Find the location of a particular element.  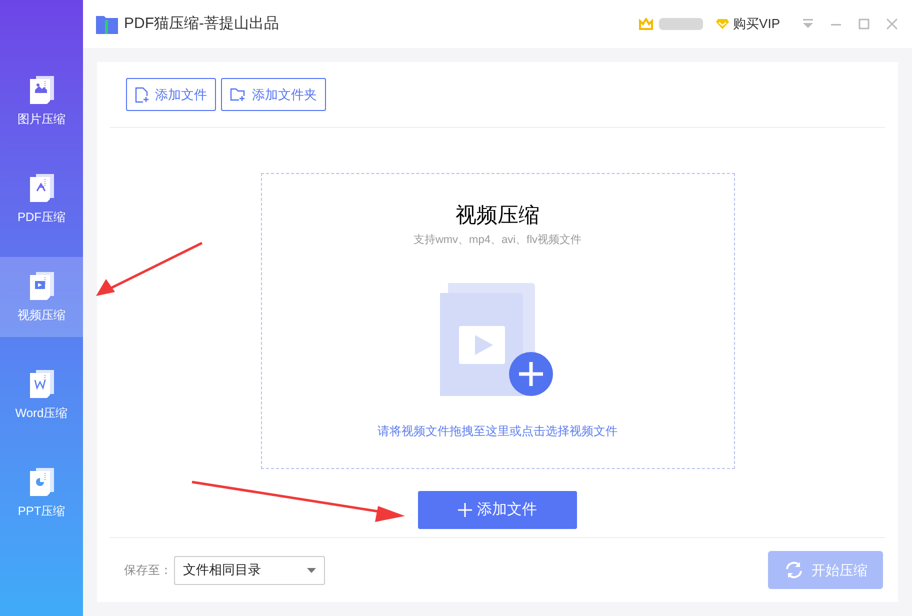

window-title: PDF猫压缩-菩提山出品 is located at coordinates (201, 24).